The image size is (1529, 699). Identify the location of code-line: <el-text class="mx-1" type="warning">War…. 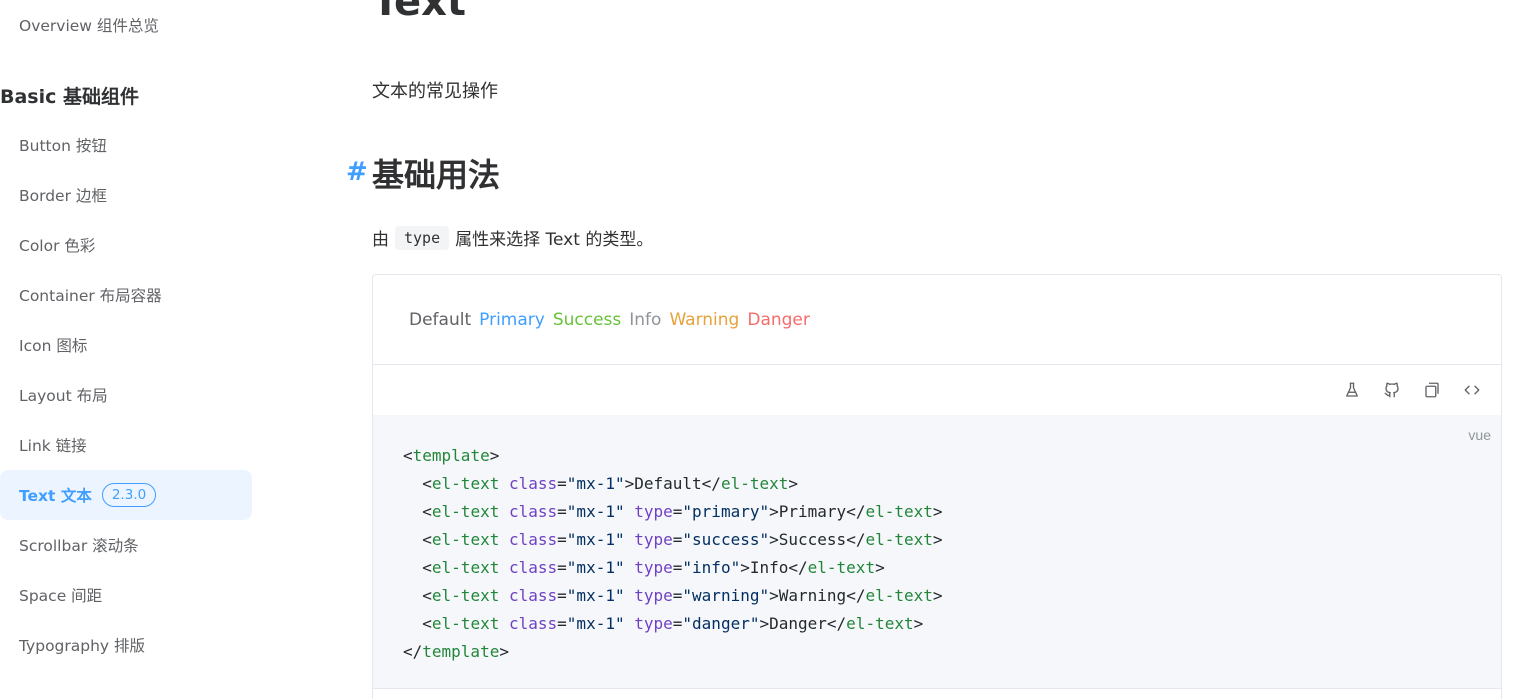
(673, 595).